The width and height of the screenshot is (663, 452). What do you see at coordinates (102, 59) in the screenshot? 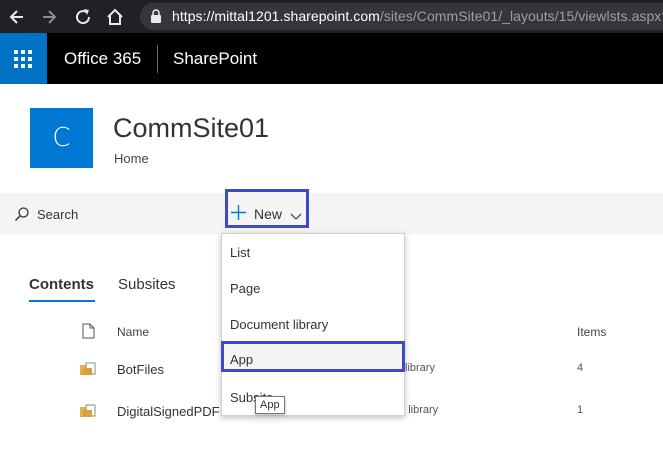
I see `office-365-link: Office 365` at bounding box center [102, 59].